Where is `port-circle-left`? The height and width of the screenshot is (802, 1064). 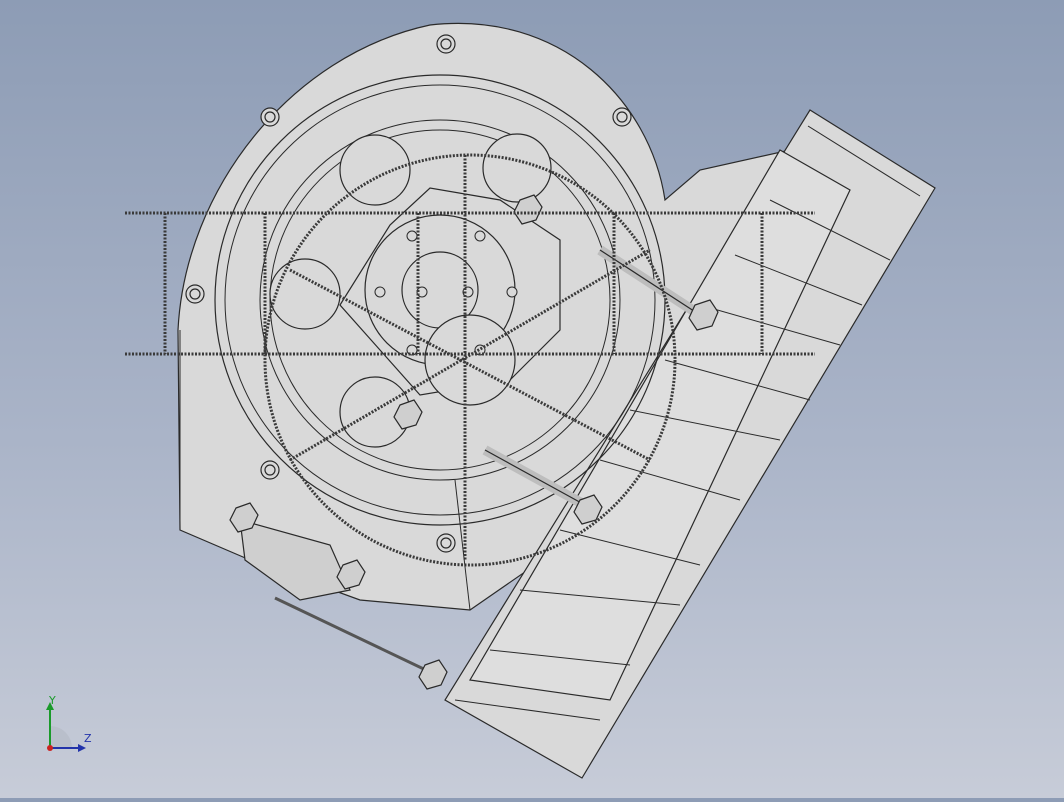
port-circle-left is located at coordinates (305, 294).